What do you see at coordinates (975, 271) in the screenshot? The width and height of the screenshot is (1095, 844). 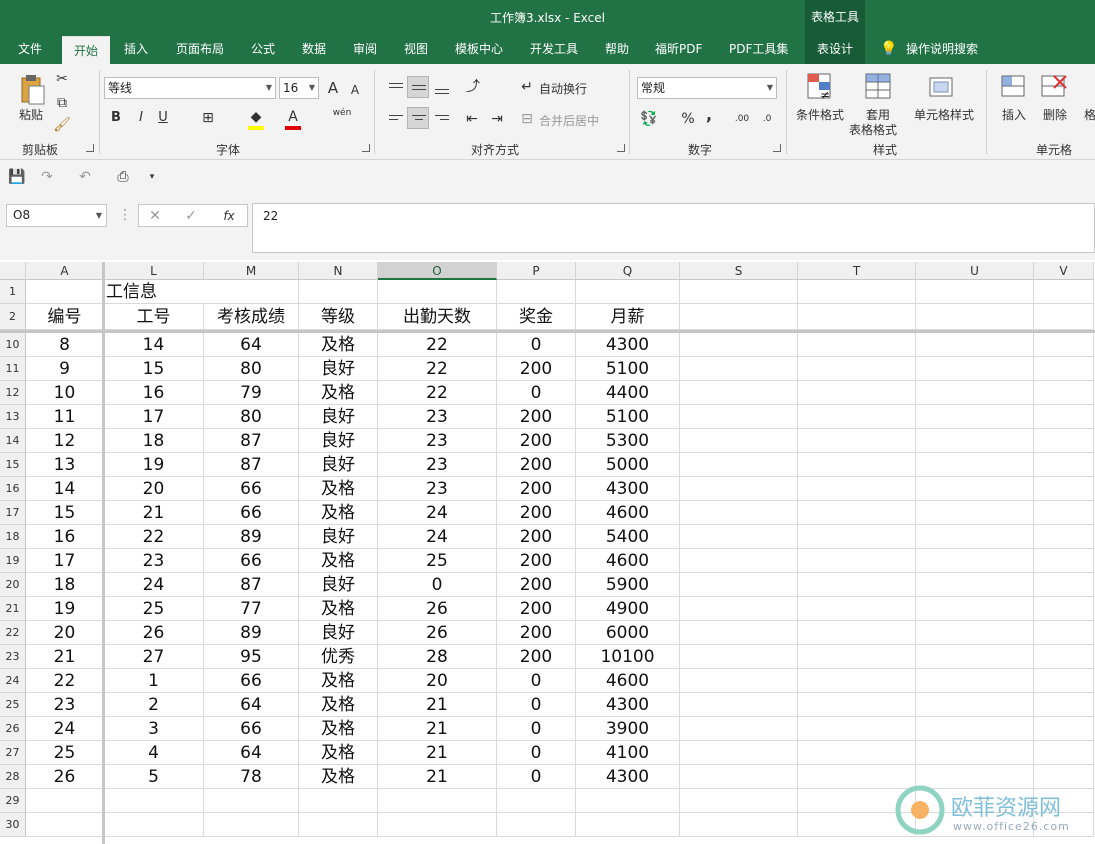 I see `column-header-U: U` at bounding box center [975, 271].